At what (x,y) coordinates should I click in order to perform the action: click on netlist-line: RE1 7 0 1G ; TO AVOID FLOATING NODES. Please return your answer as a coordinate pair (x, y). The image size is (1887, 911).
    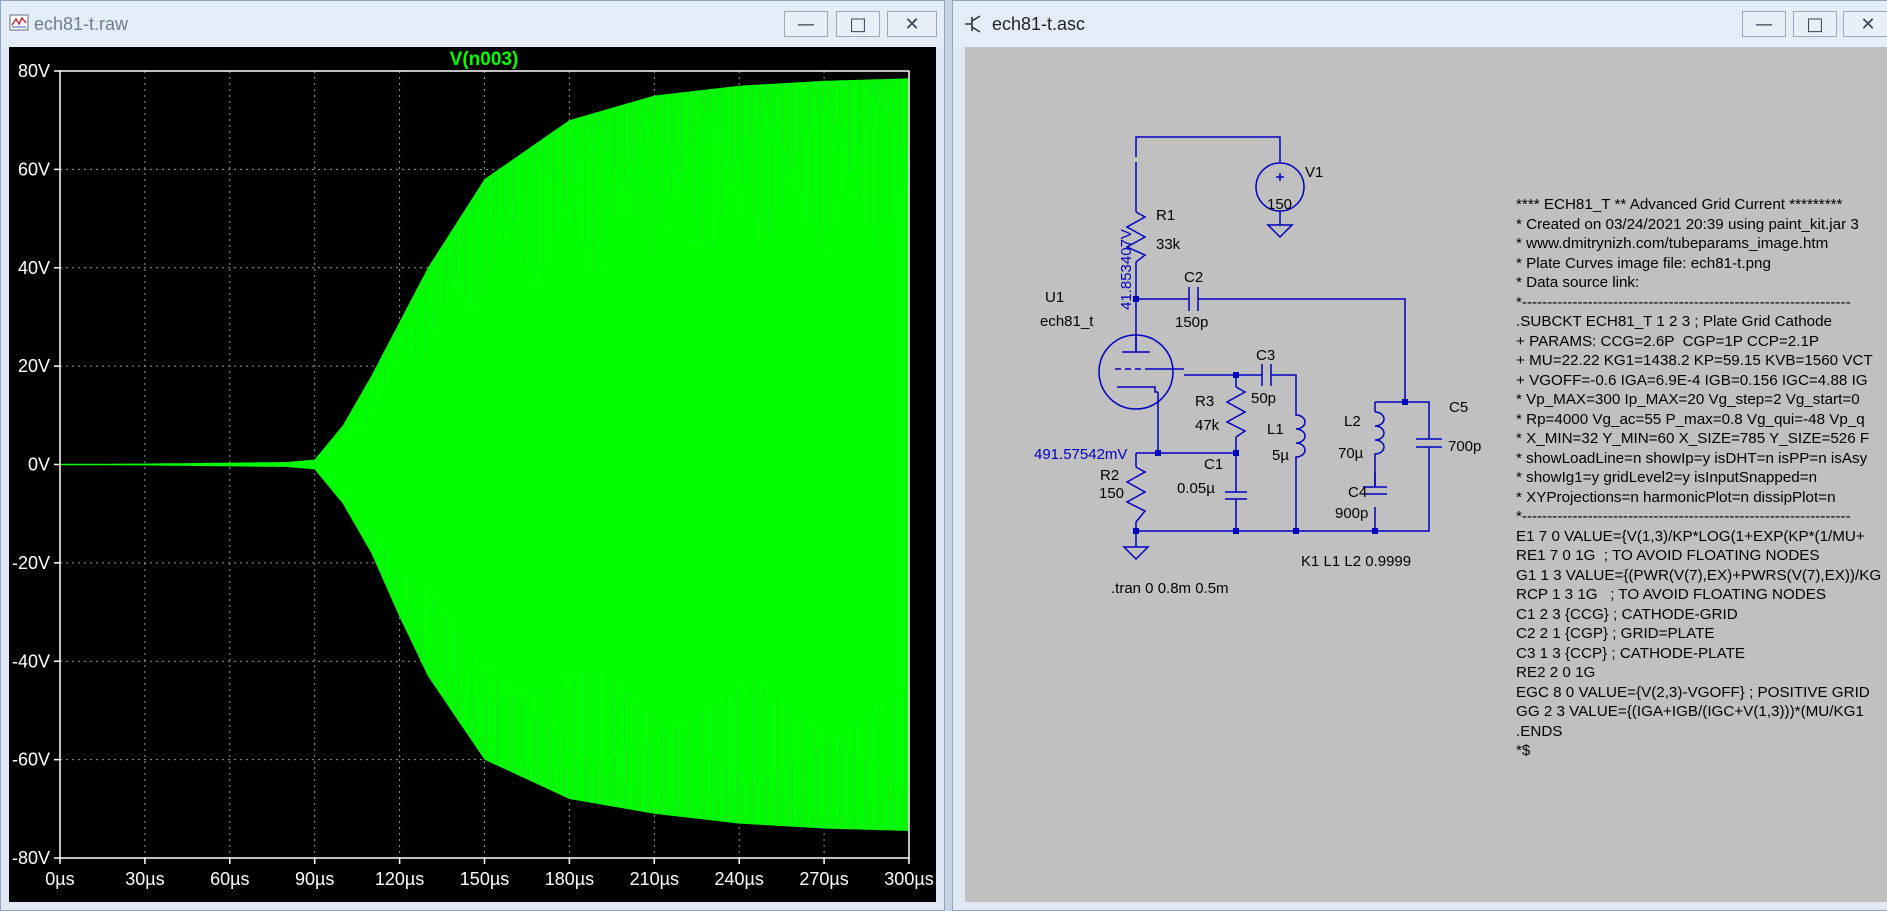
    Looking at the image, I should click on (1668, 555).